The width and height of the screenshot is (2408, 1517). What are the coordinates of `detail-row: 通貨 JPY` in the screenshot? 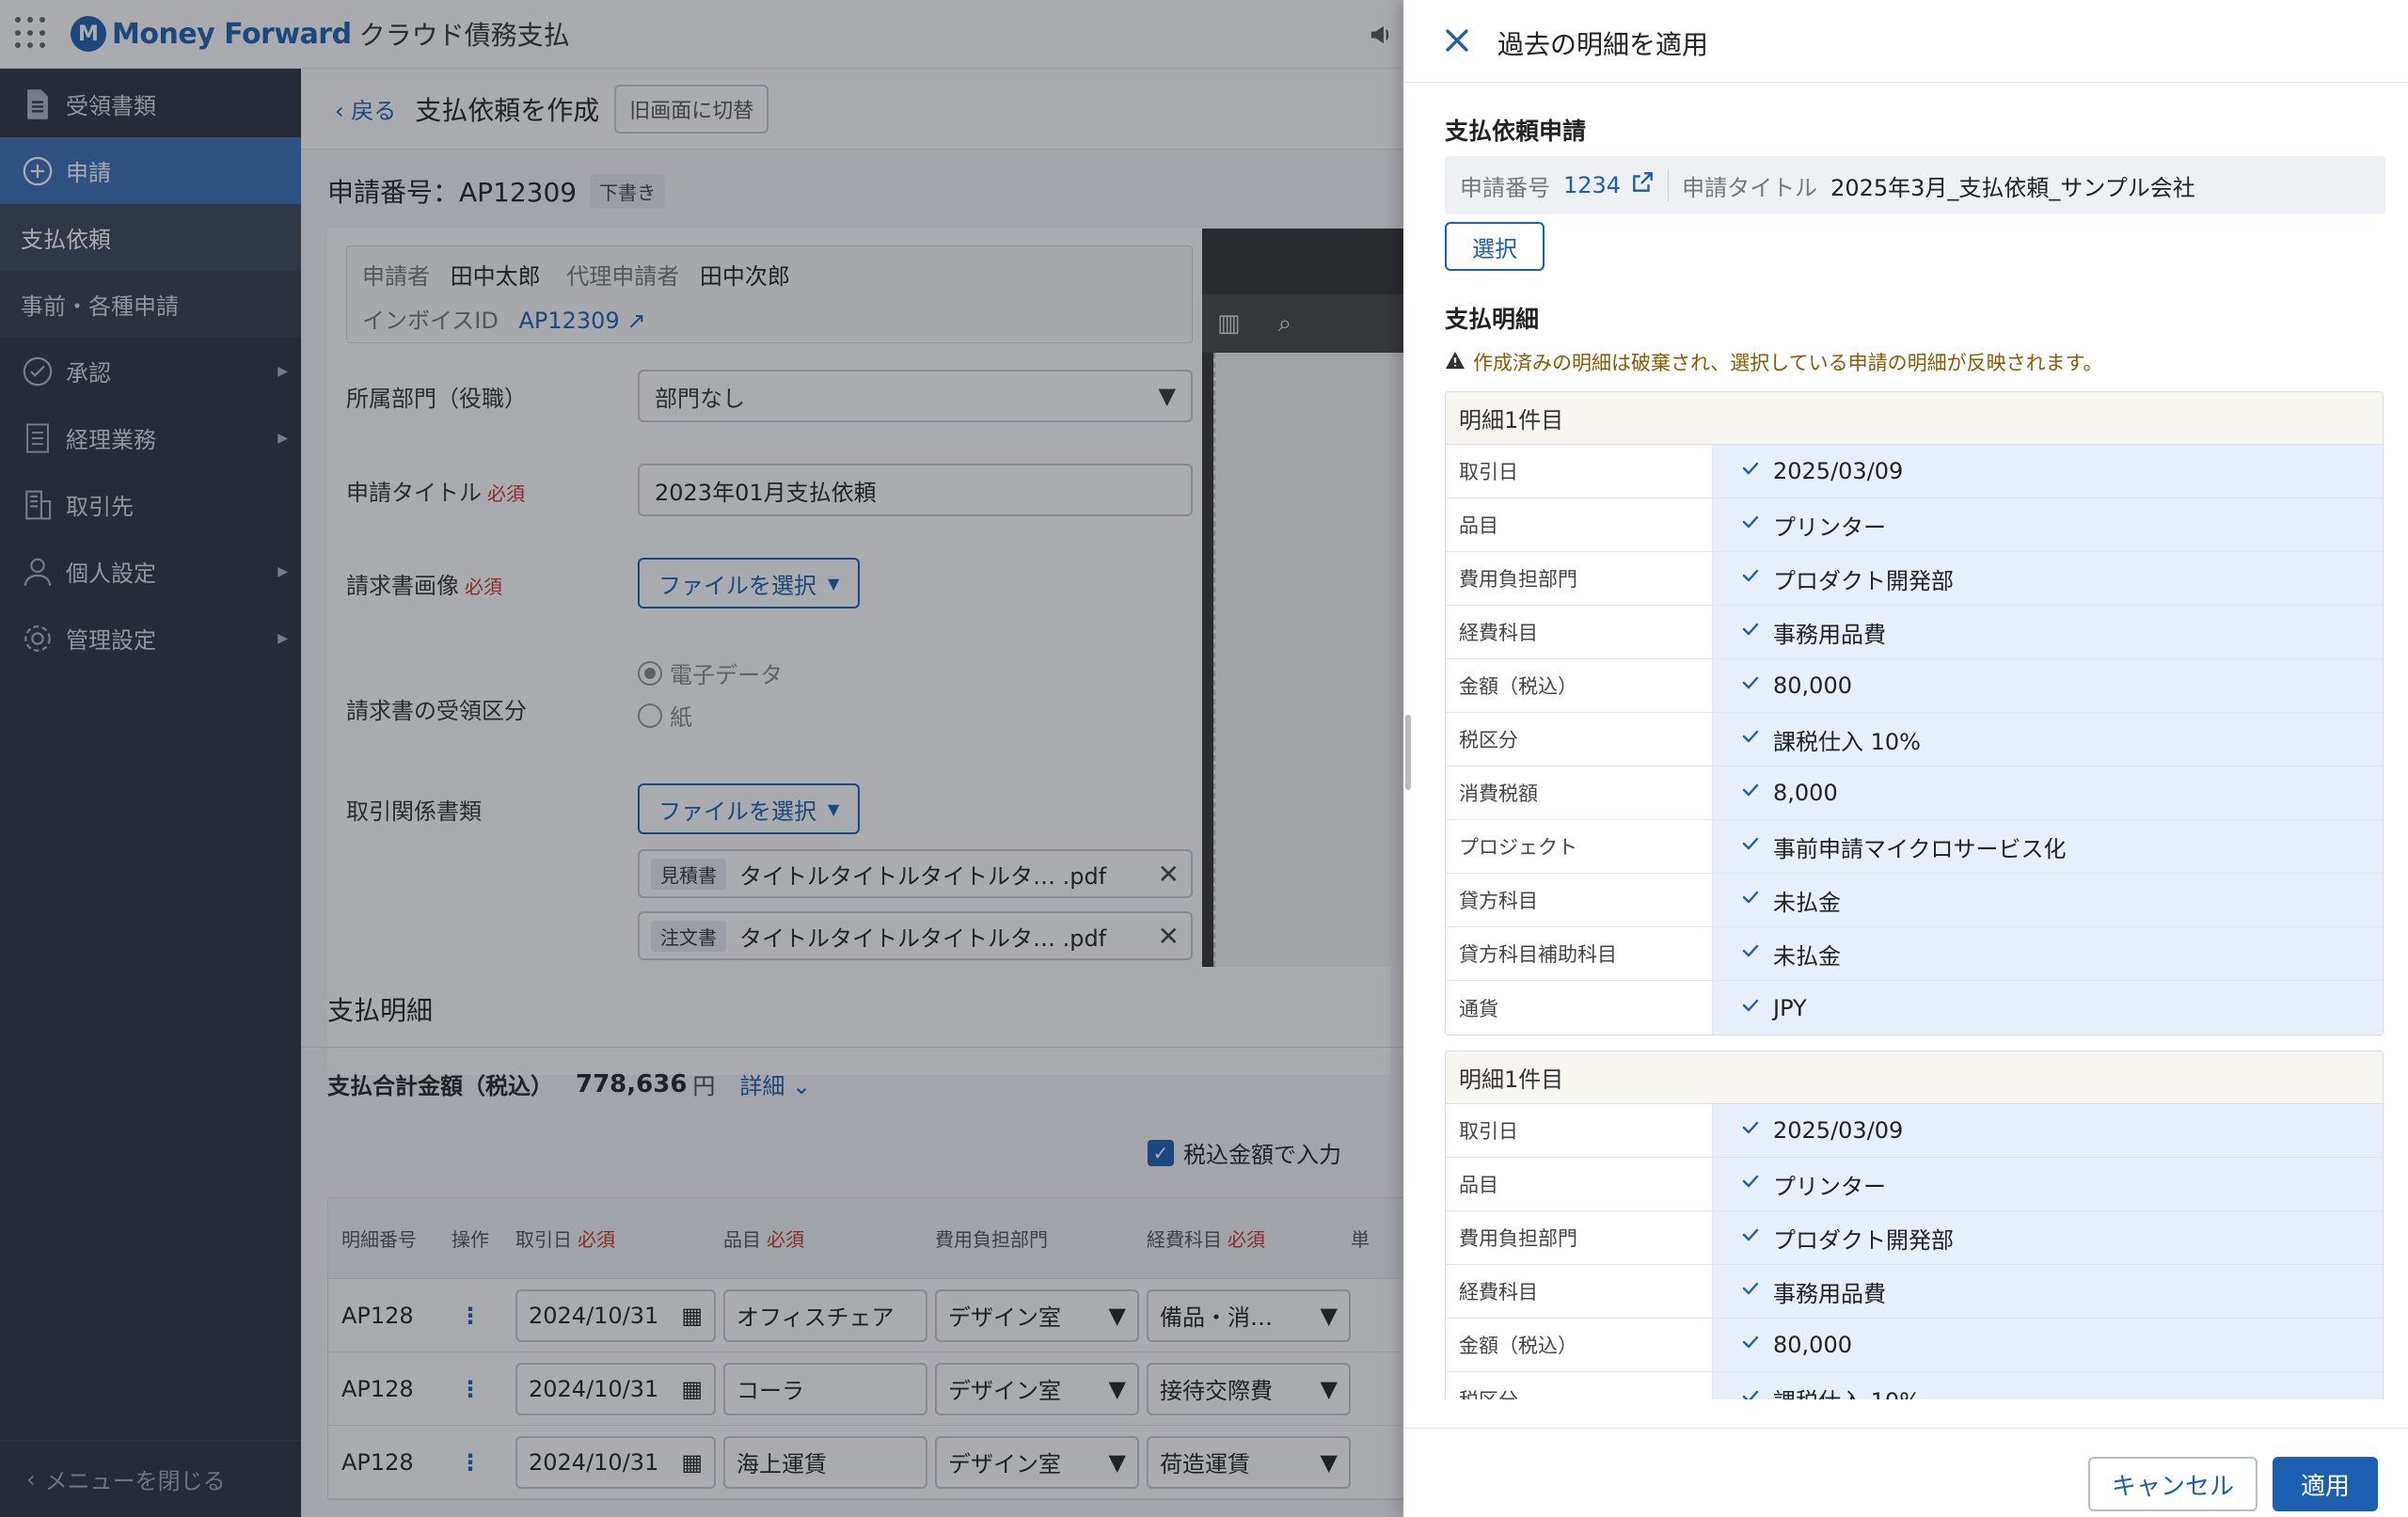 It's located at (1915, 1008).